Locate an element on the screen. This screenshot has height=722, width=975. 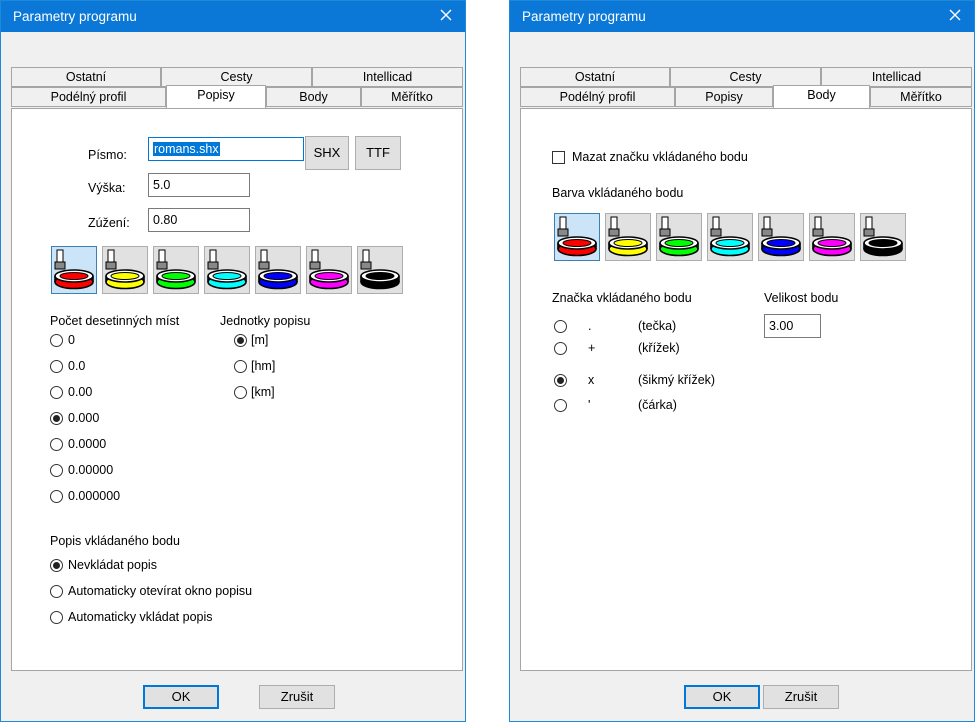
mark-symbol: . is located at coordinates (590, 326).